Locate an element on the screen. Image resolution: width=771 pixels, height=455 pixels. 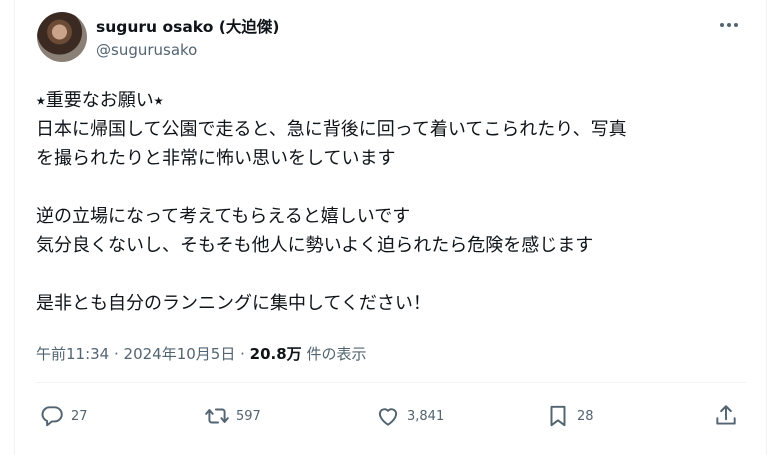
tweet-meta: 午前11:34 · 2024年10月5日 · 20.8万 件の表示 is located at coordinates (201, 353).